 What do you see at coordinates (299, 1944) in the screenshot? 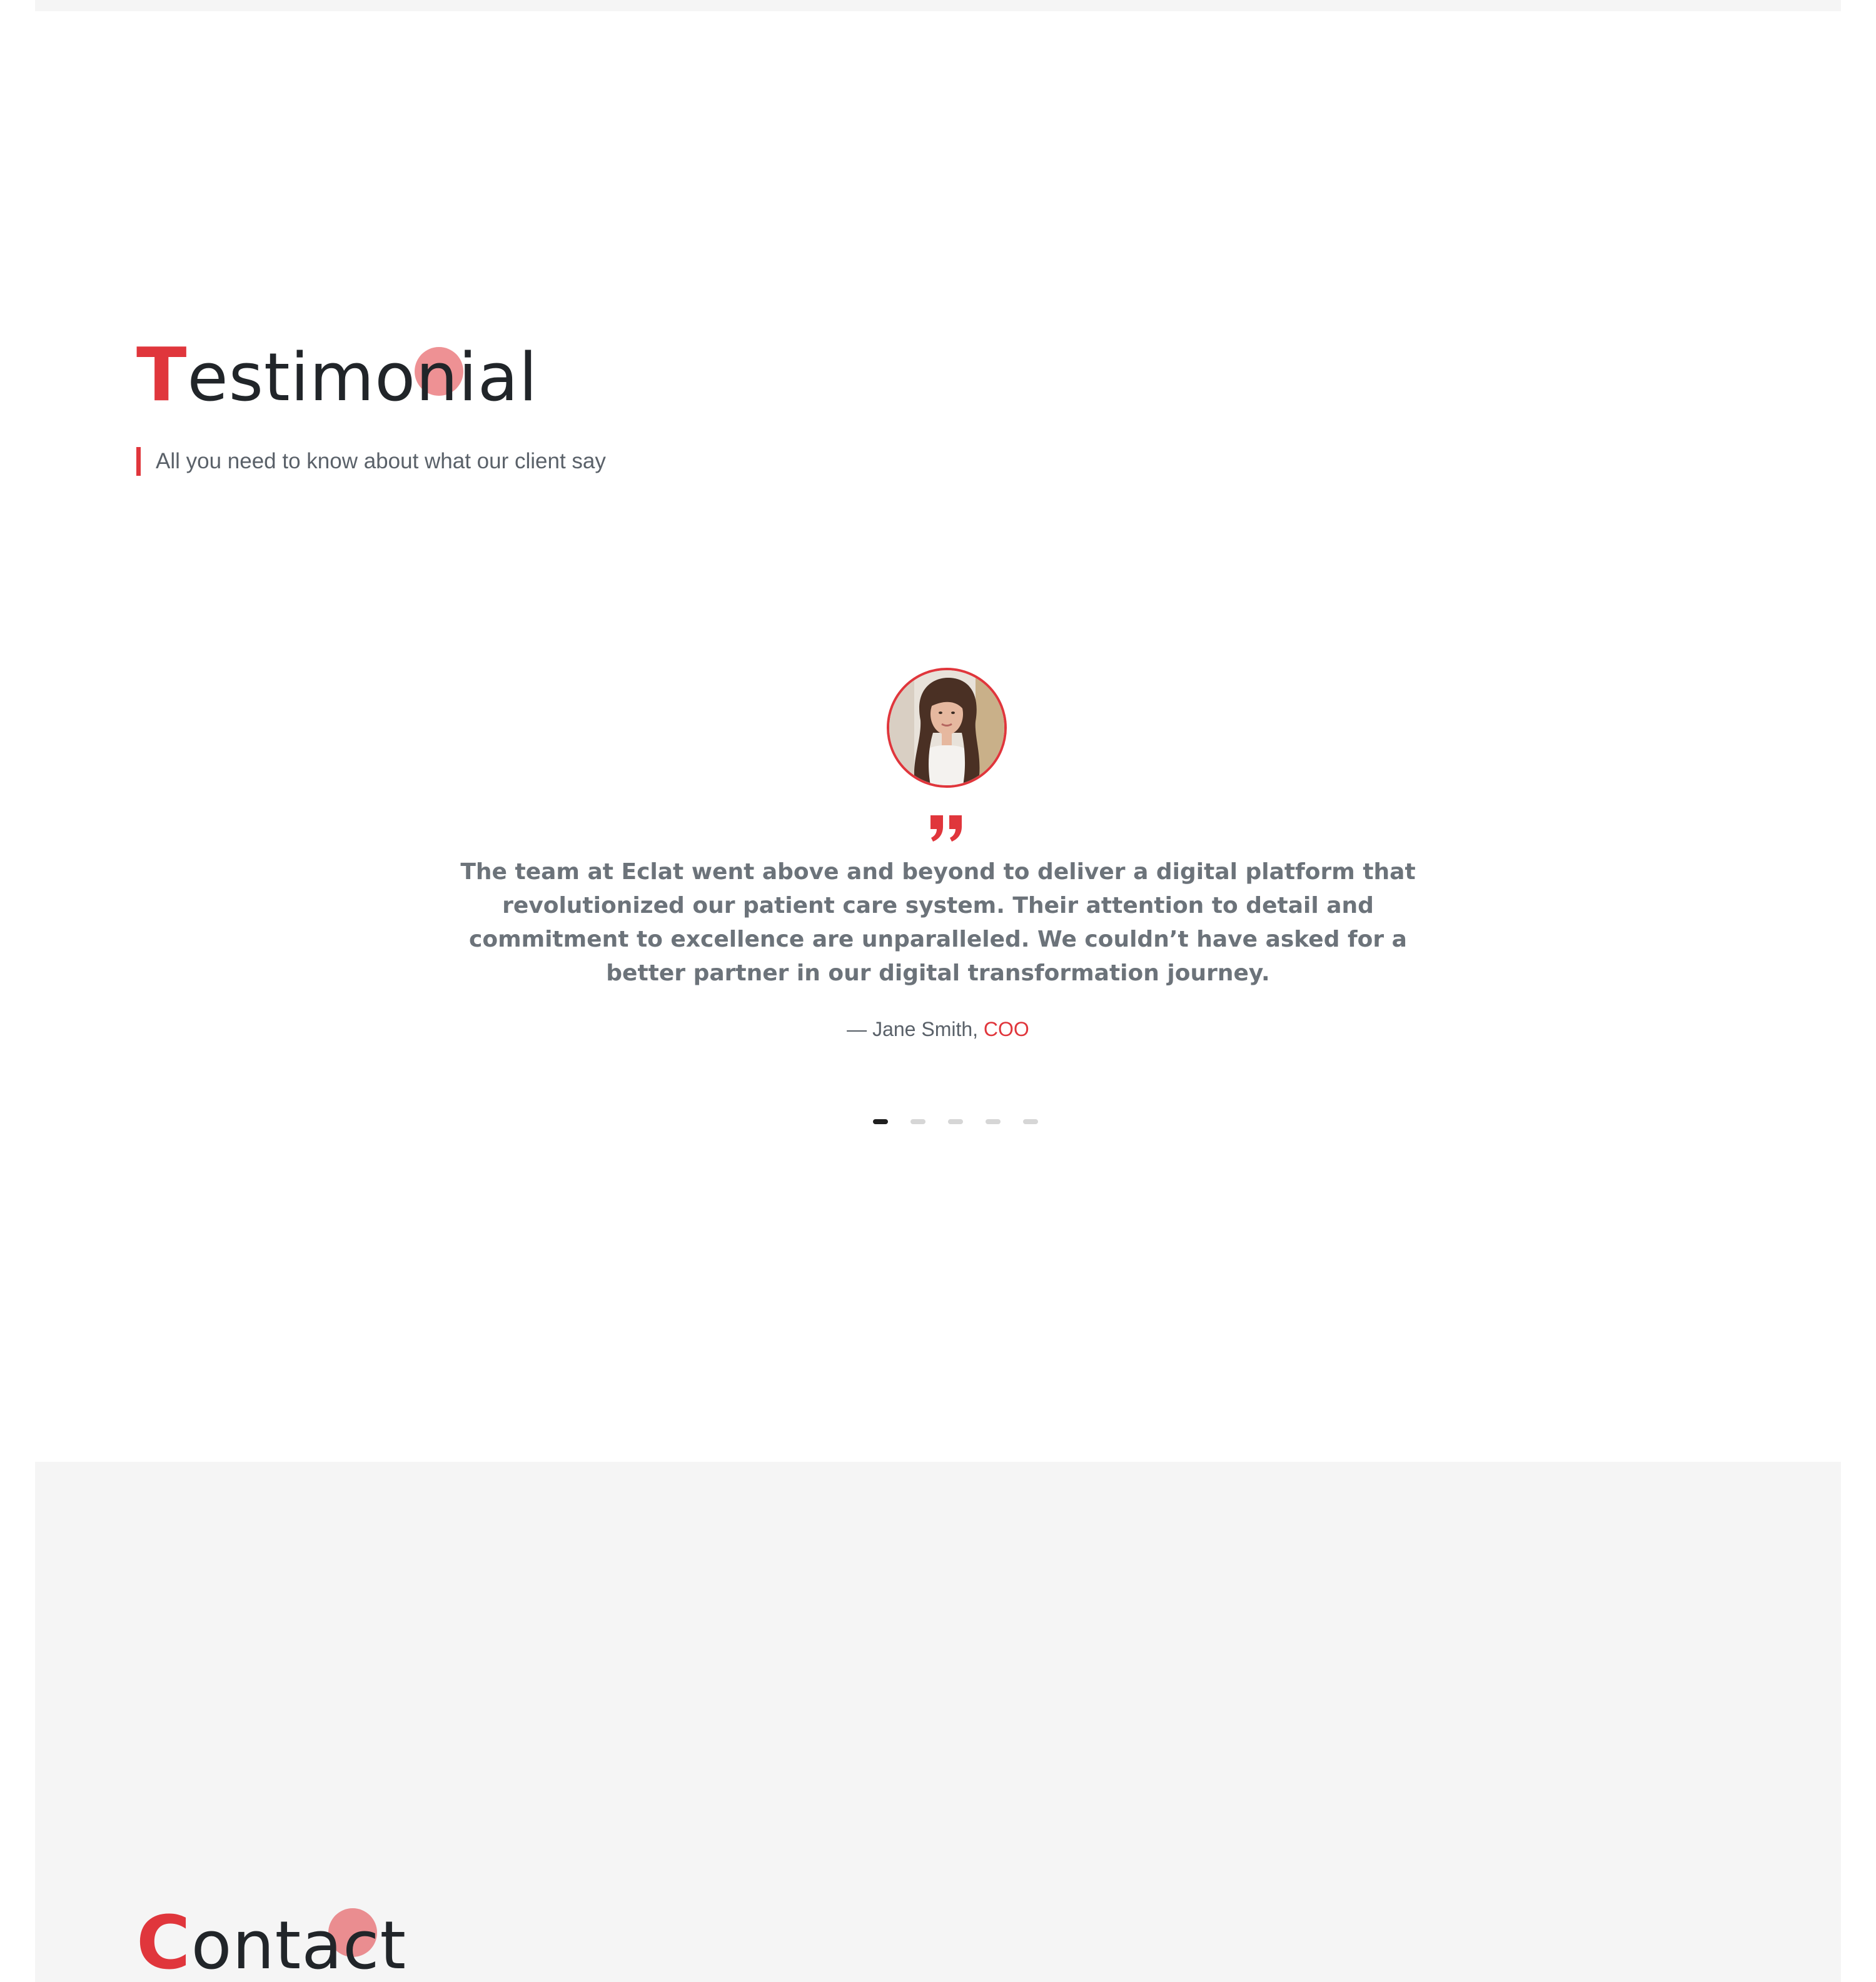
I see `title-rest: ontact` at bounding box center [299, 1944].